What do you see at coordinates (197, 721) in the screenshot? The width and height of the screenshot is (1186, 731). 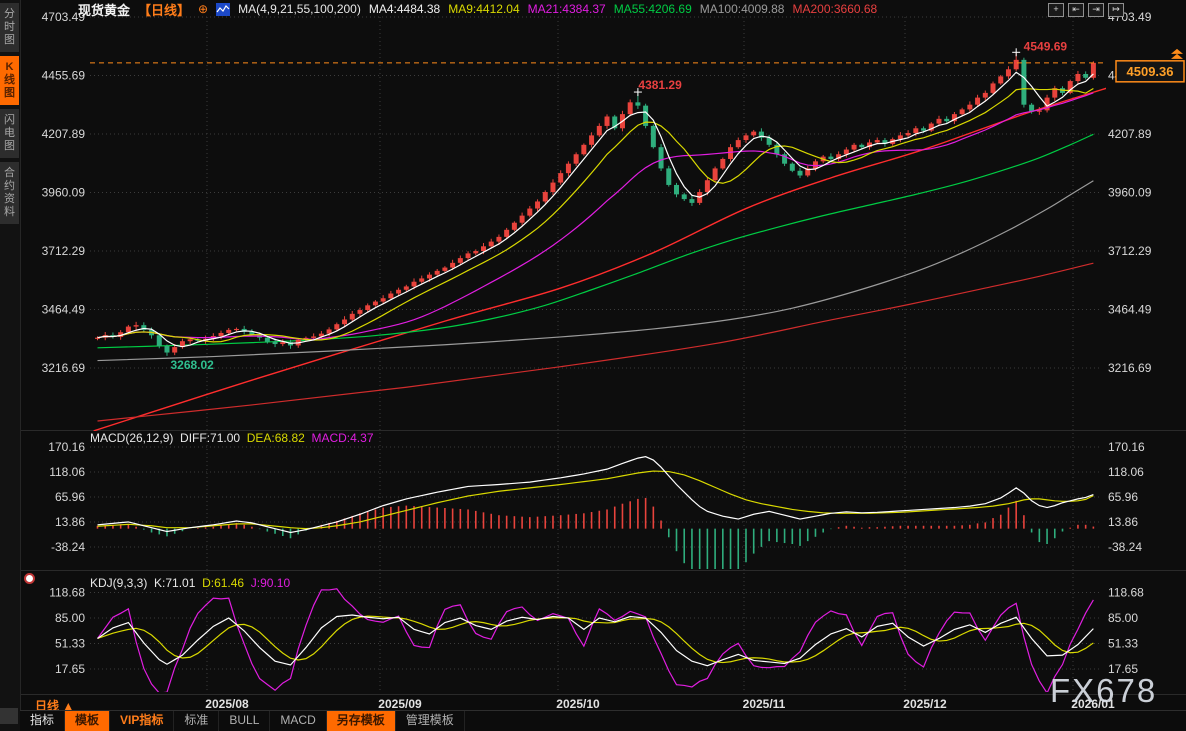 I see `toolbar-tab-3: 标准` at bounding box center [197, 721].